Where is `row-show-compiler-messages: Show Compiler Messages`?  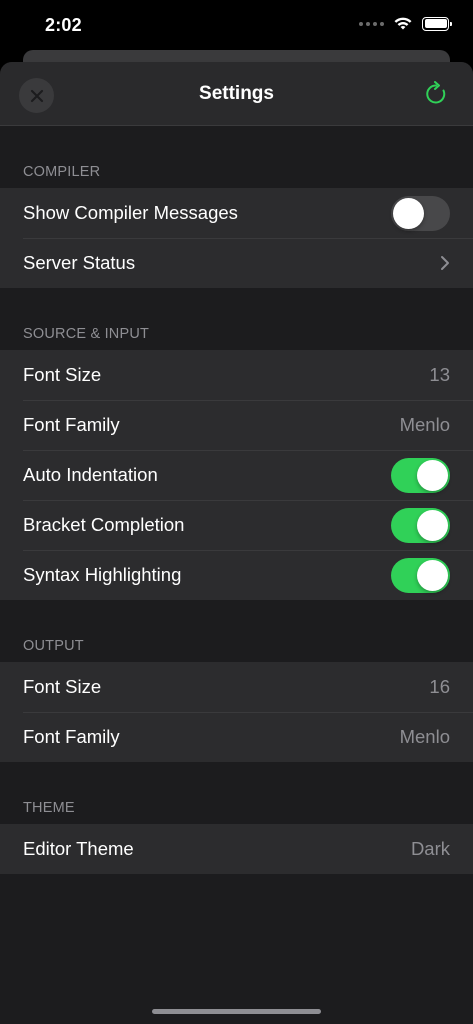
row-show-compiler-messages: Show Compiler Messages is located at coordinates (236, 213).